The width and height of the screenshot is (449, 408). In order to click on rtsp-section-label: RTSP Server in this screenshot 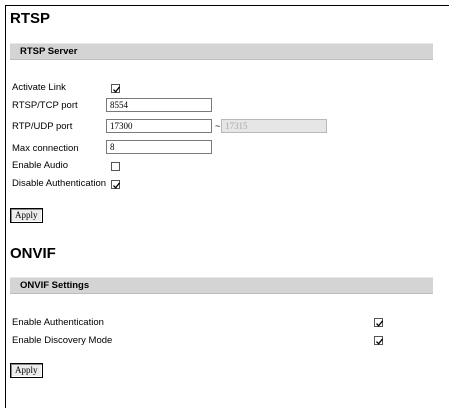, I will do `click(49, 51)`.